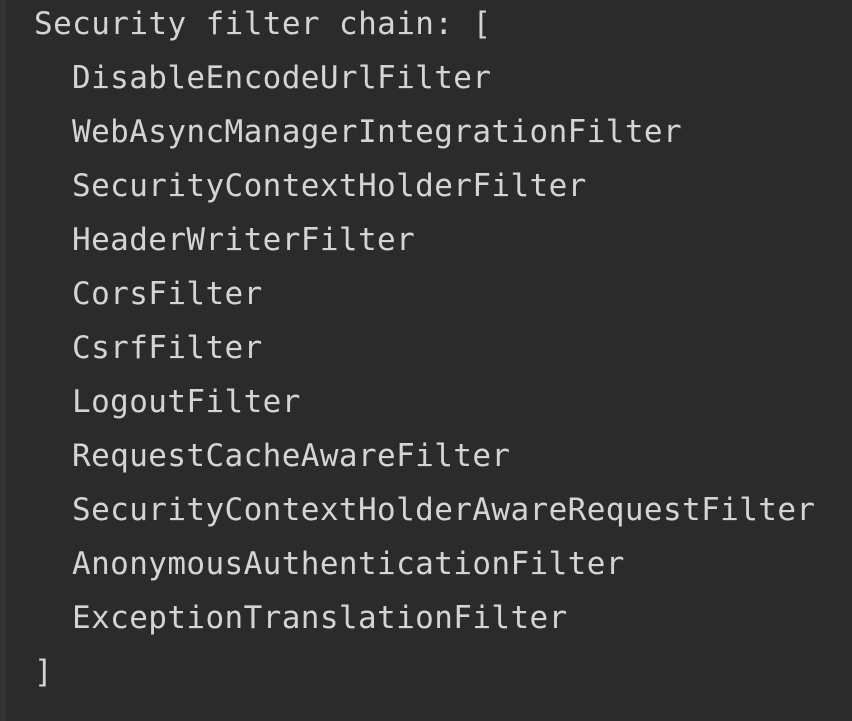 The height and width of the screenshot is (721, 852). I want to click on filter-item: SecurityContextHolderFilter, so click(329, 186).